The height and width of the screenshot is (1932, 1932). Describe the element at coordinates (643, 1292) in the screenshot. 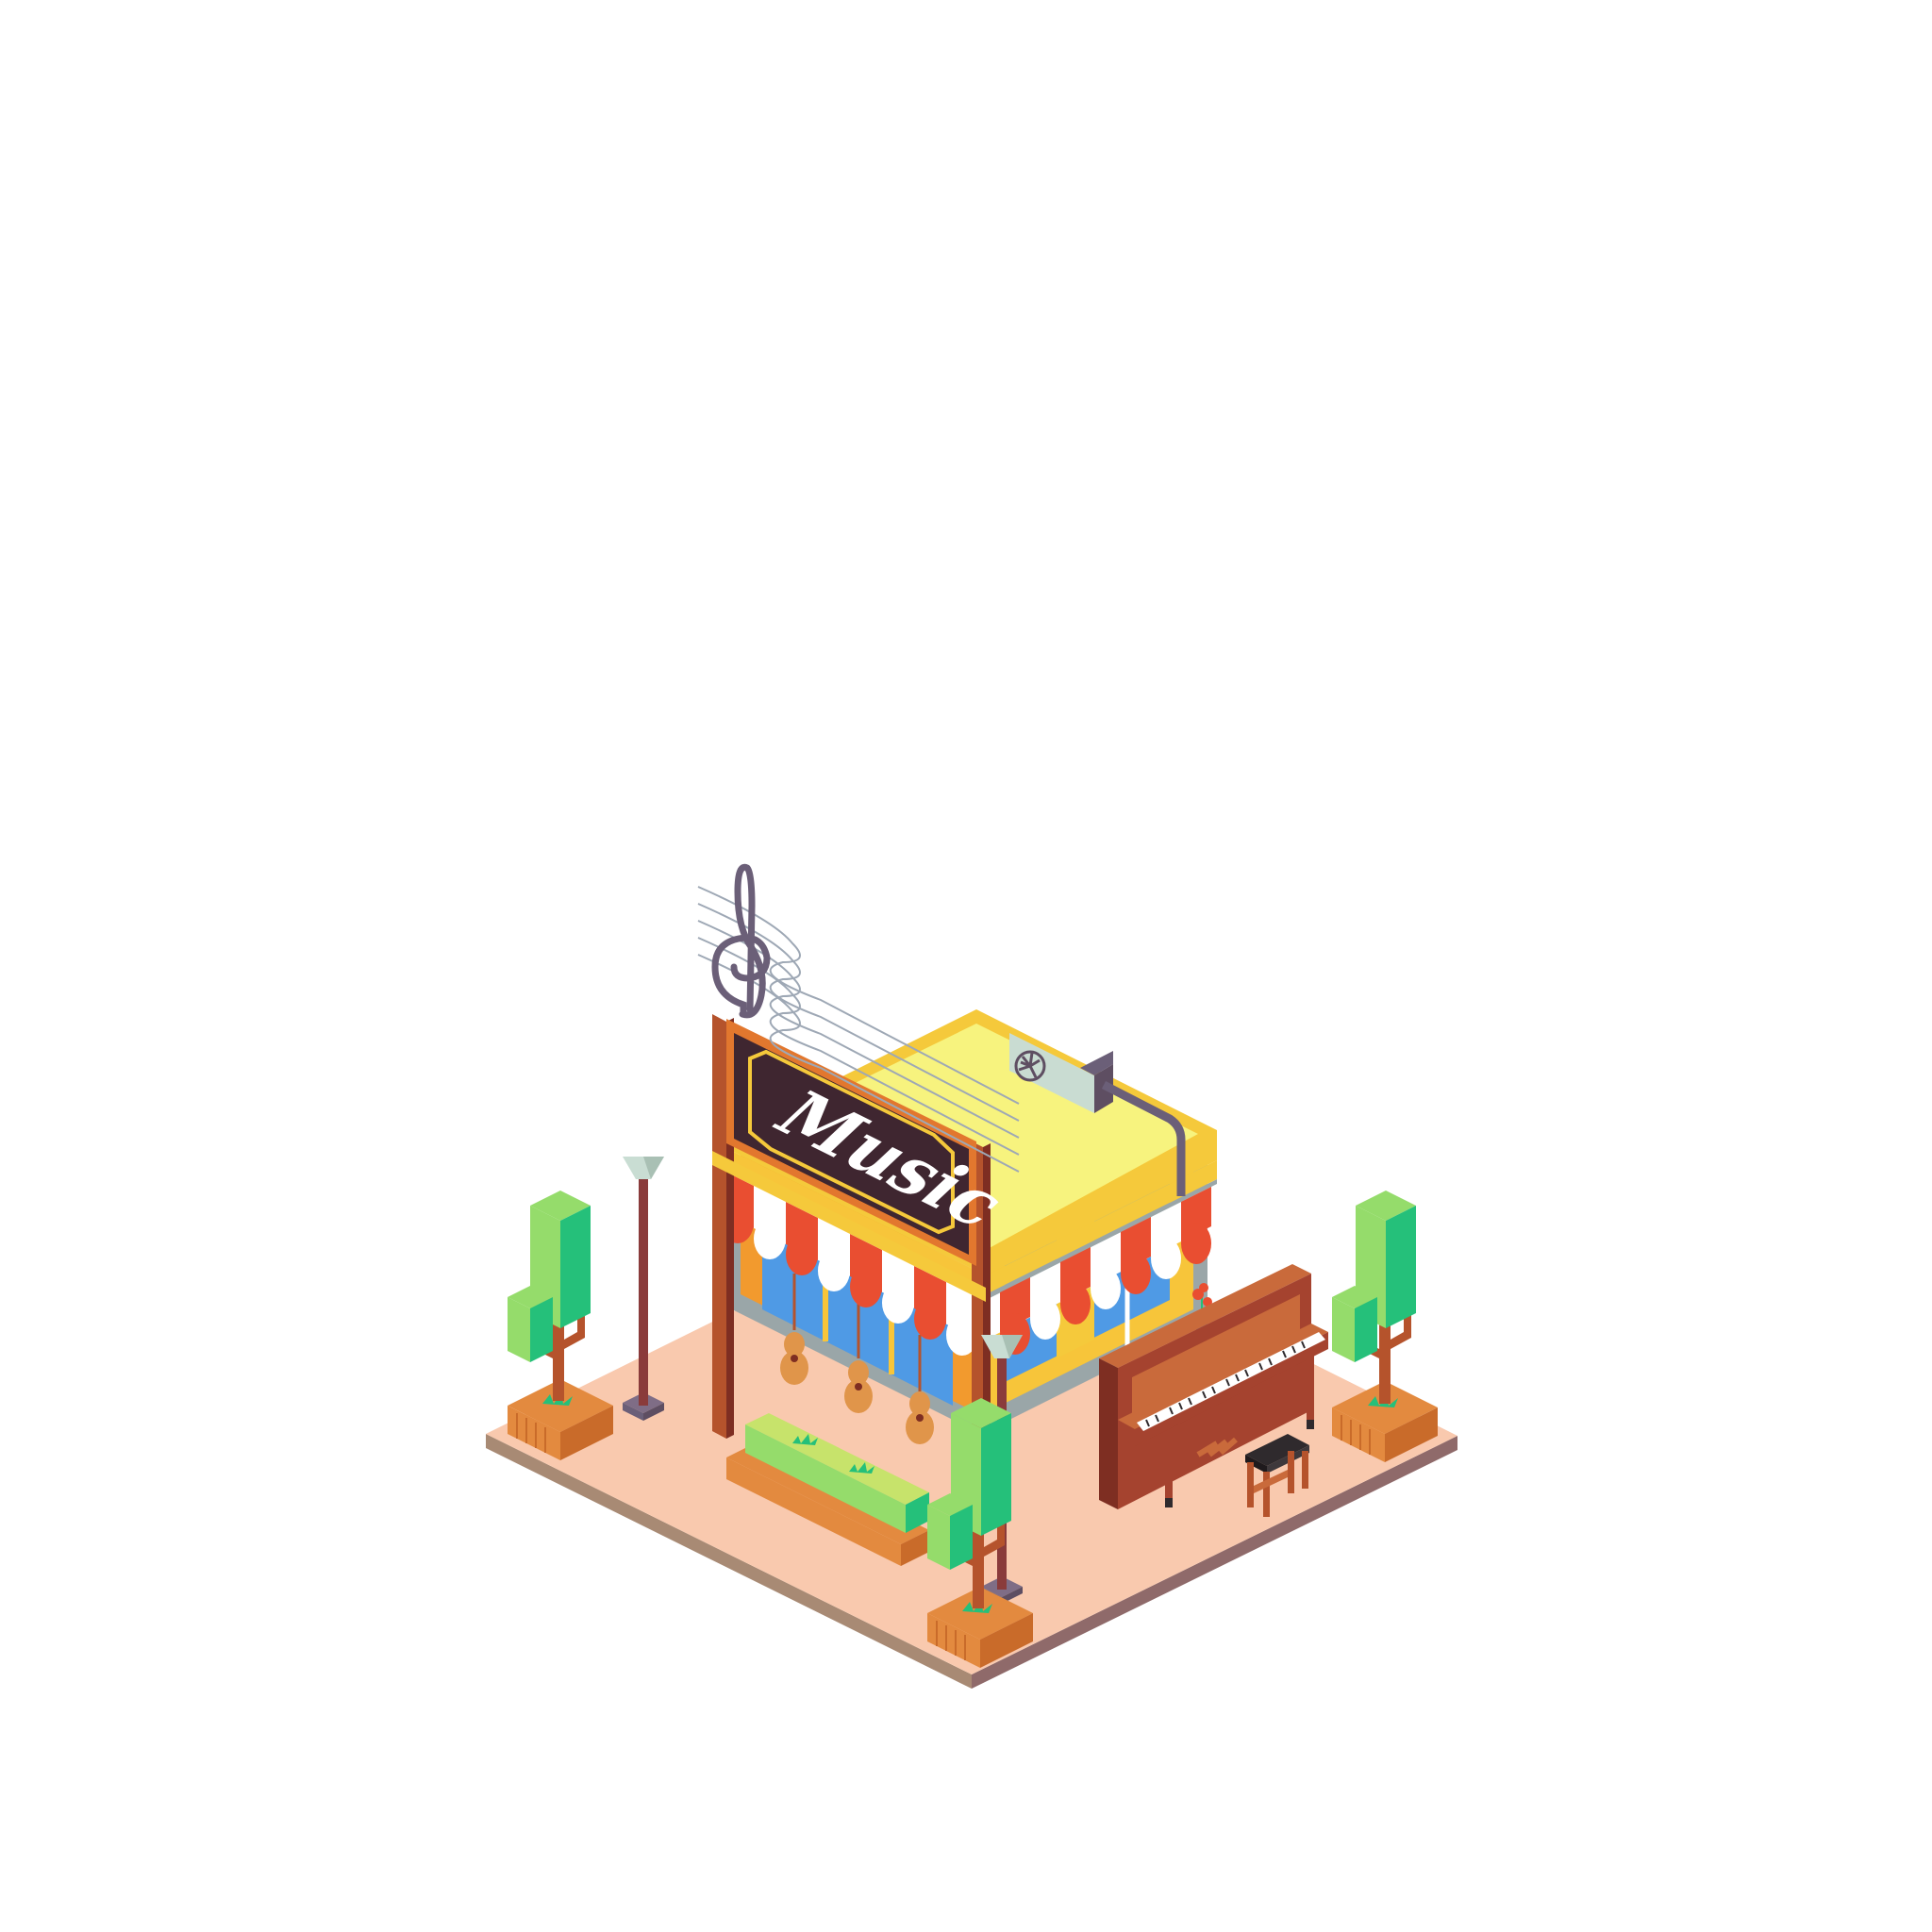

I see `lamp-pole` at that location.